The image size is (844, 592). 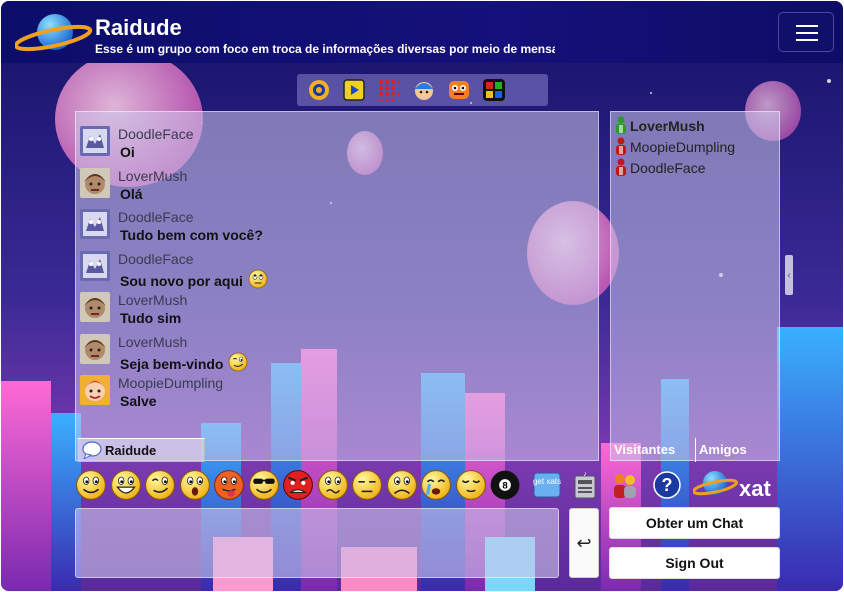 What do you see at coordinates (170, 383) in the screenshot?
I see `message-username: MoopieDumpling` at bounding box center [170, 383].